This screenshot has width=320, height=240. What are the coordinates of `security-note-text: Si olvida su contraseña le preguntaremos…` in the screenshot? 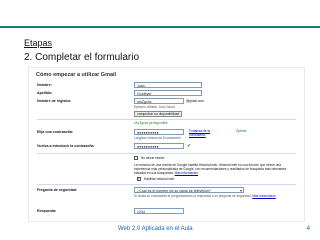 It's located at (193, 196).